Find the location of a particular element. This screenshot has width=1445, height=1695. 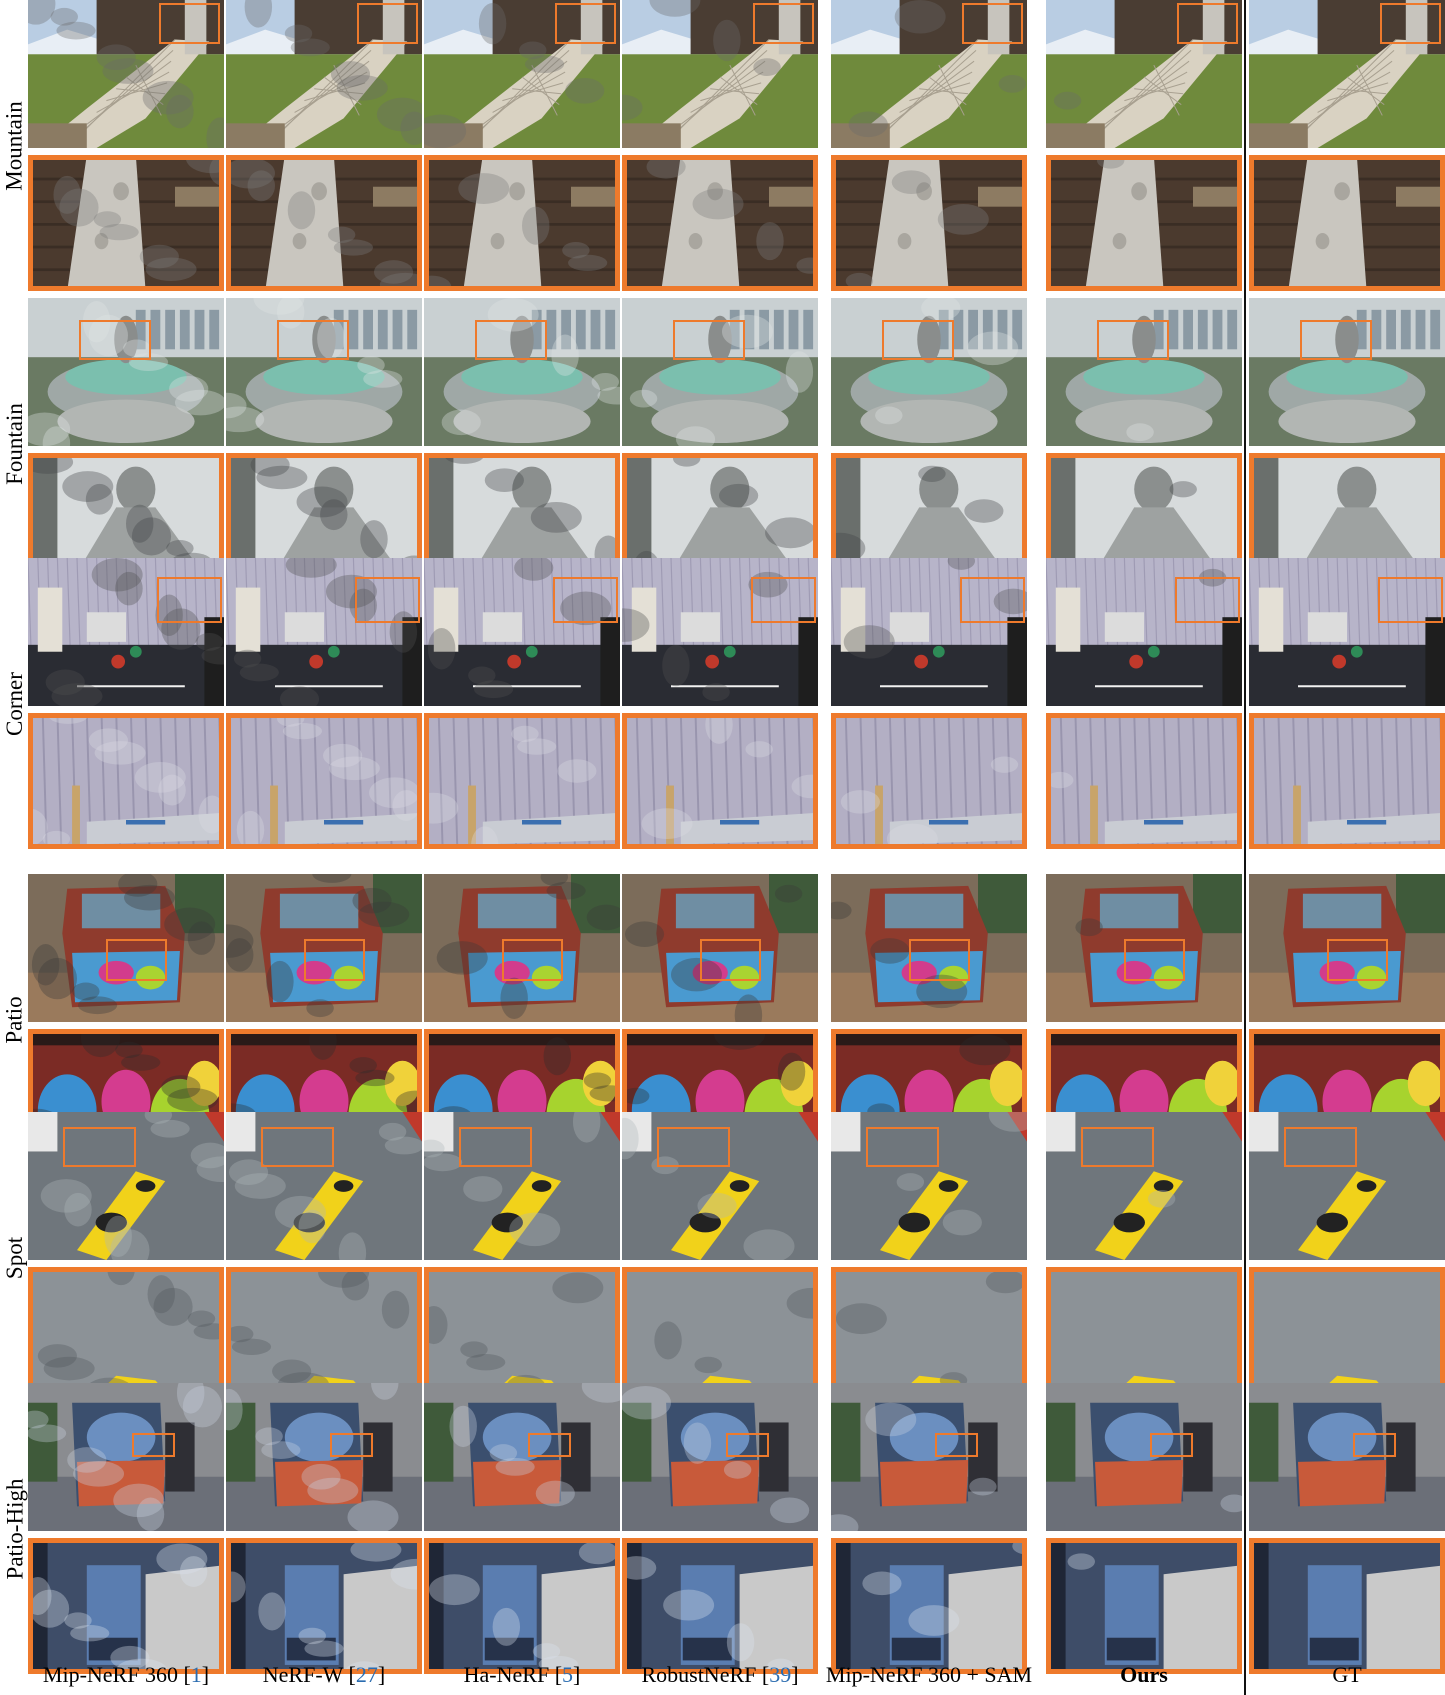

citation-link: 5 is located at coordinates (567, 1674).